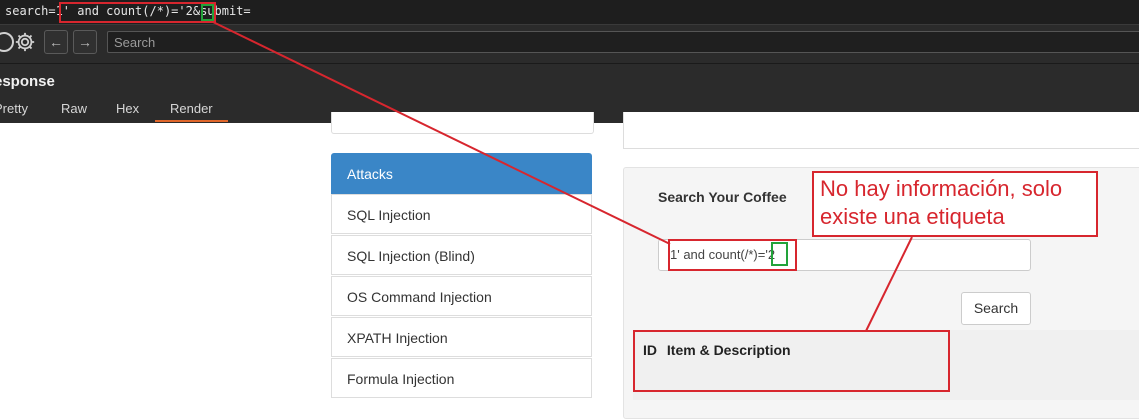  Describe the element at coordinates (791, 361) in the screenshot. I see `table-header-highlight-box` at that location.